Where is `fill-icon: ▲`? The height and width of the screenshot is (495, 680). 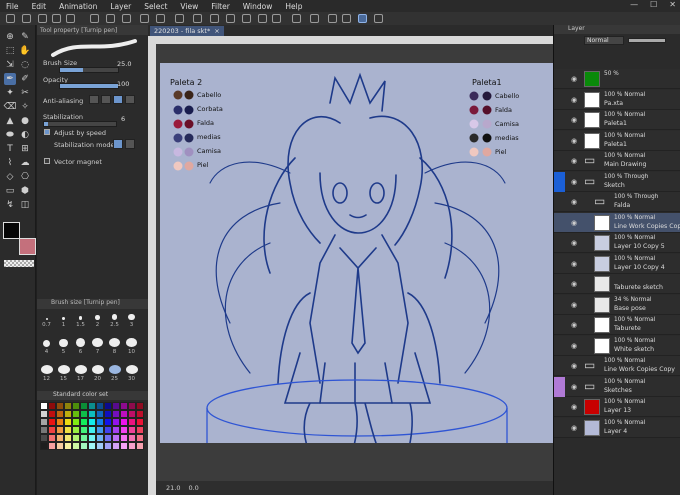 fill-icon: ▲ is located at coordinates (10, 121).